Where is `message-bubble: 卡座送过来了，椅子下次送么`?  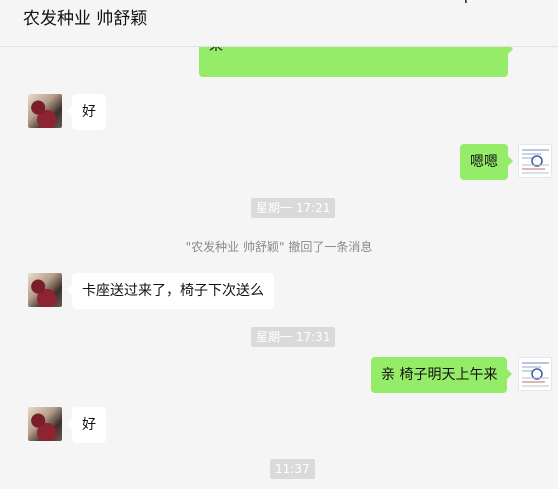
message-bubble: 卡座送过来了，椅子下次送么 is located at coordinates (170, 291).